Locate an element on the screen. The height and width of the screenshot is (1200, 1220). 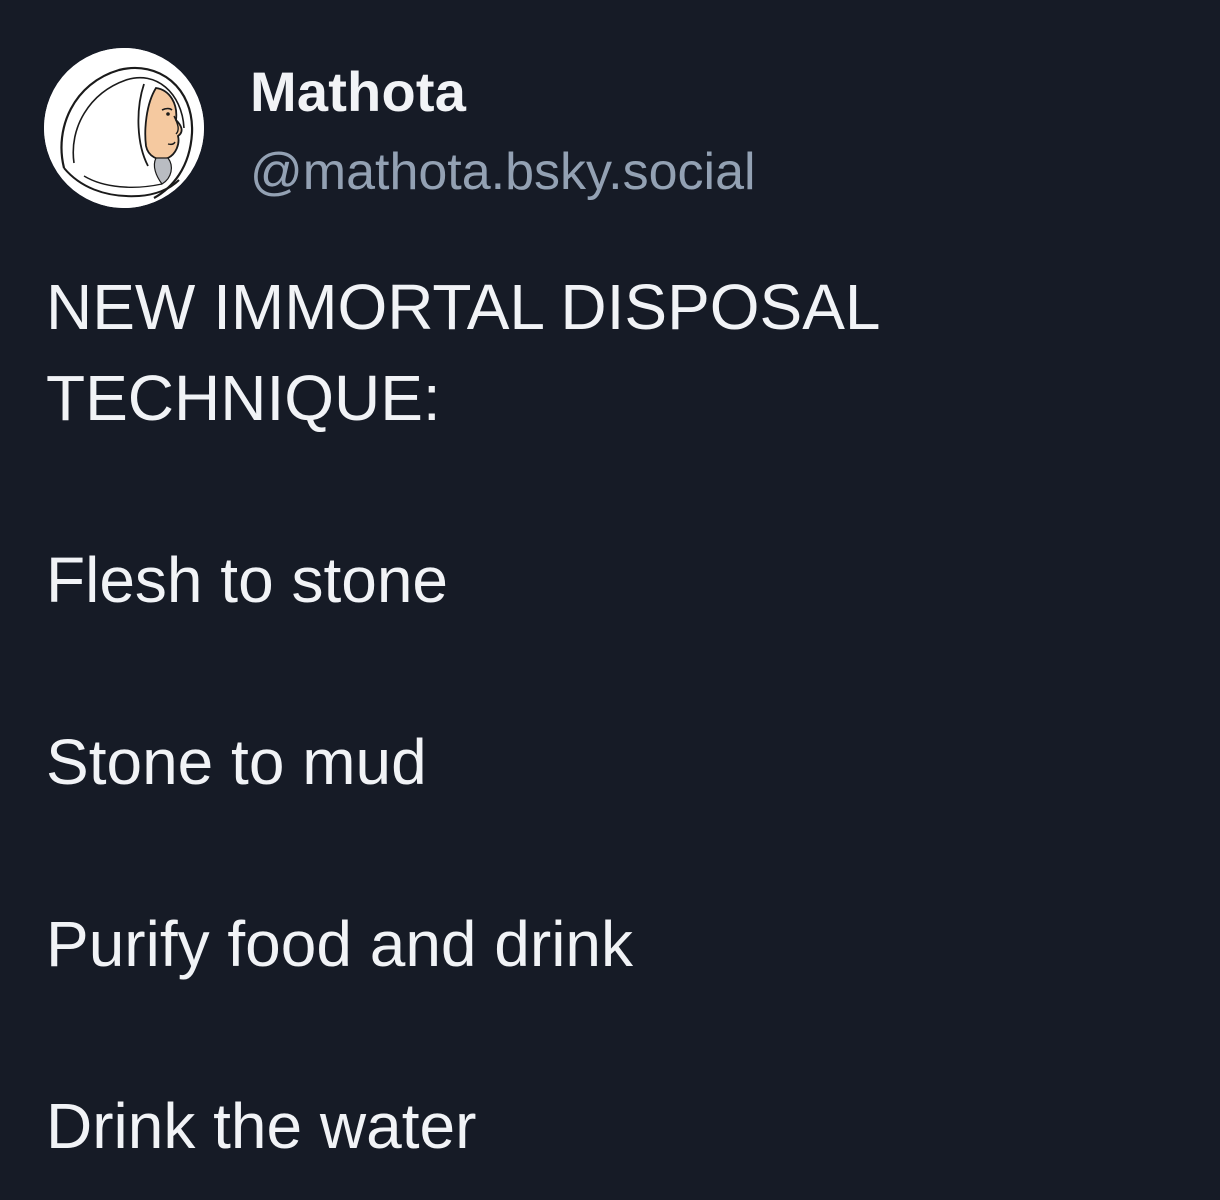
post-list-item: Flesh to stone is located at coordinates (247, 580).